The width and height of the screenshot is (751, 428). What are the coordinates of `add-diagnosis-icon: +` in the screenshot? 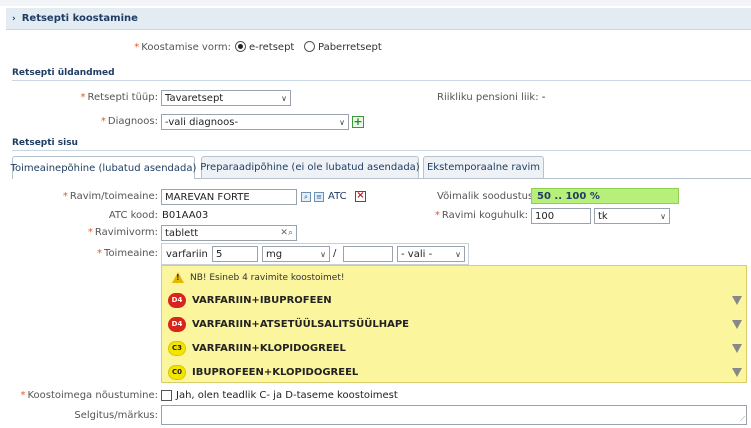 It's located at (358, 122).